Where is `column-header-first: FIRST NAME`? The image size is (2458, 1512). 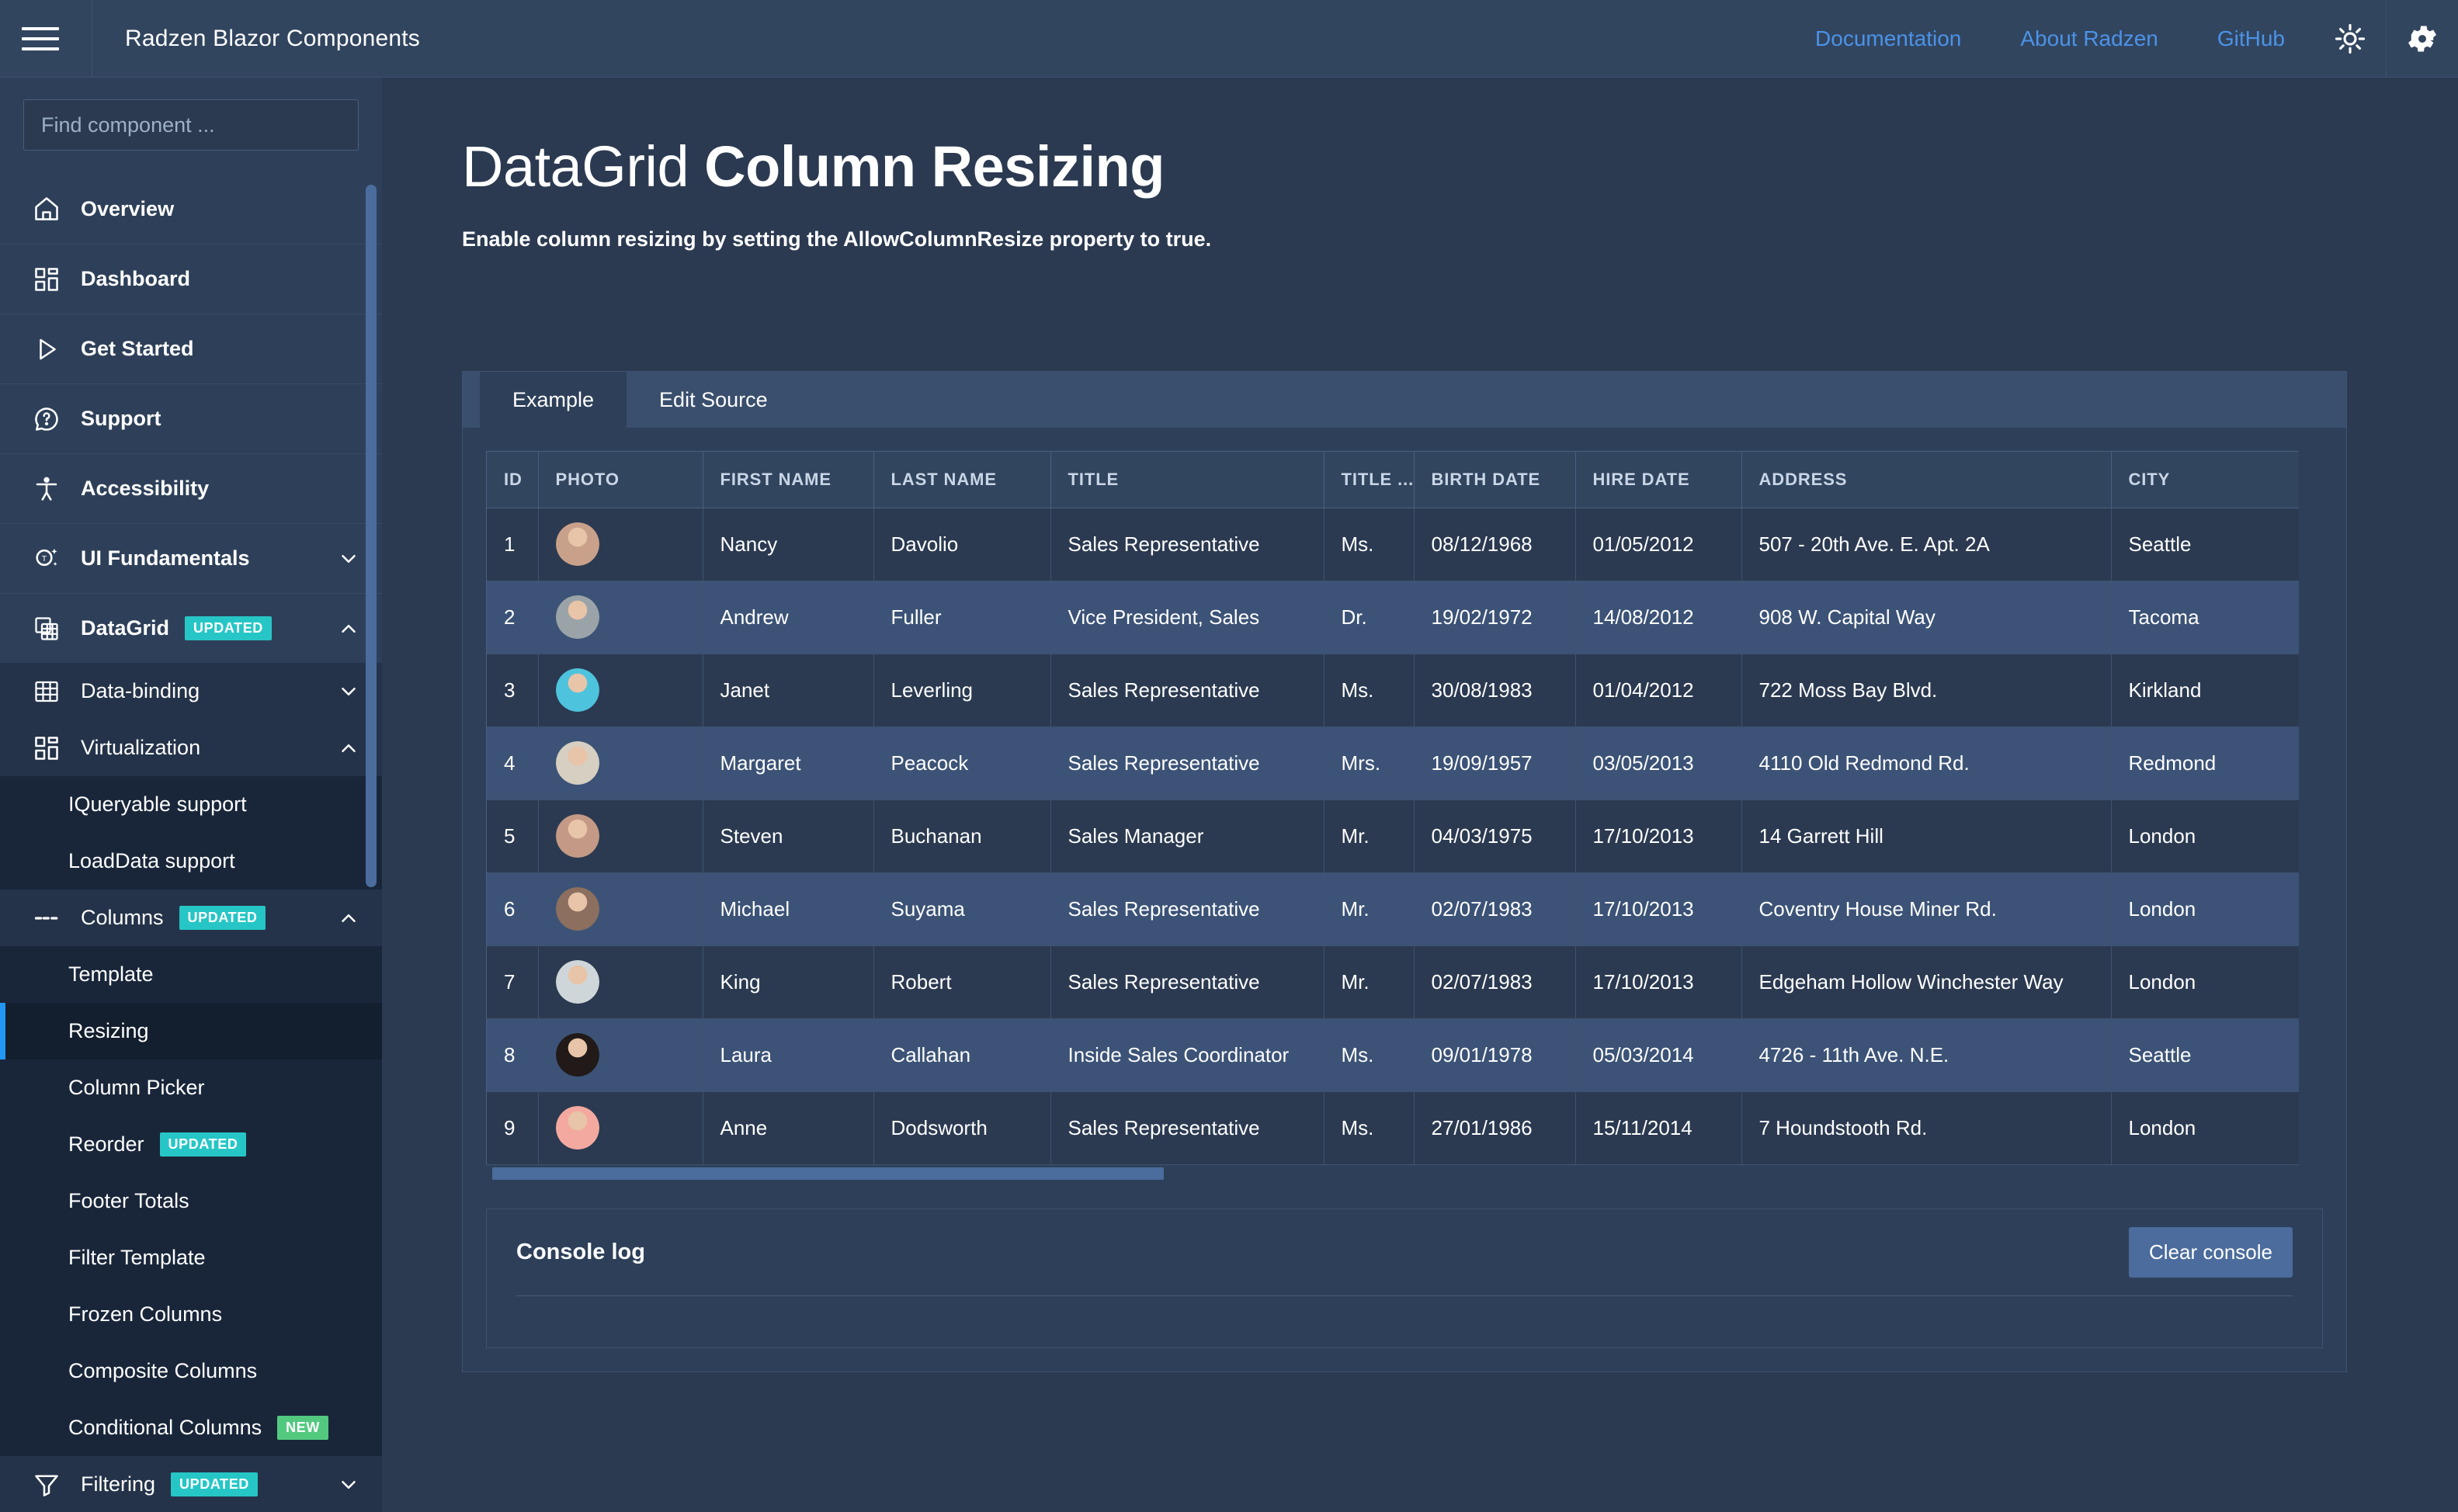
column-header-first: FIRST NAME is located at coordinates (788, 480).